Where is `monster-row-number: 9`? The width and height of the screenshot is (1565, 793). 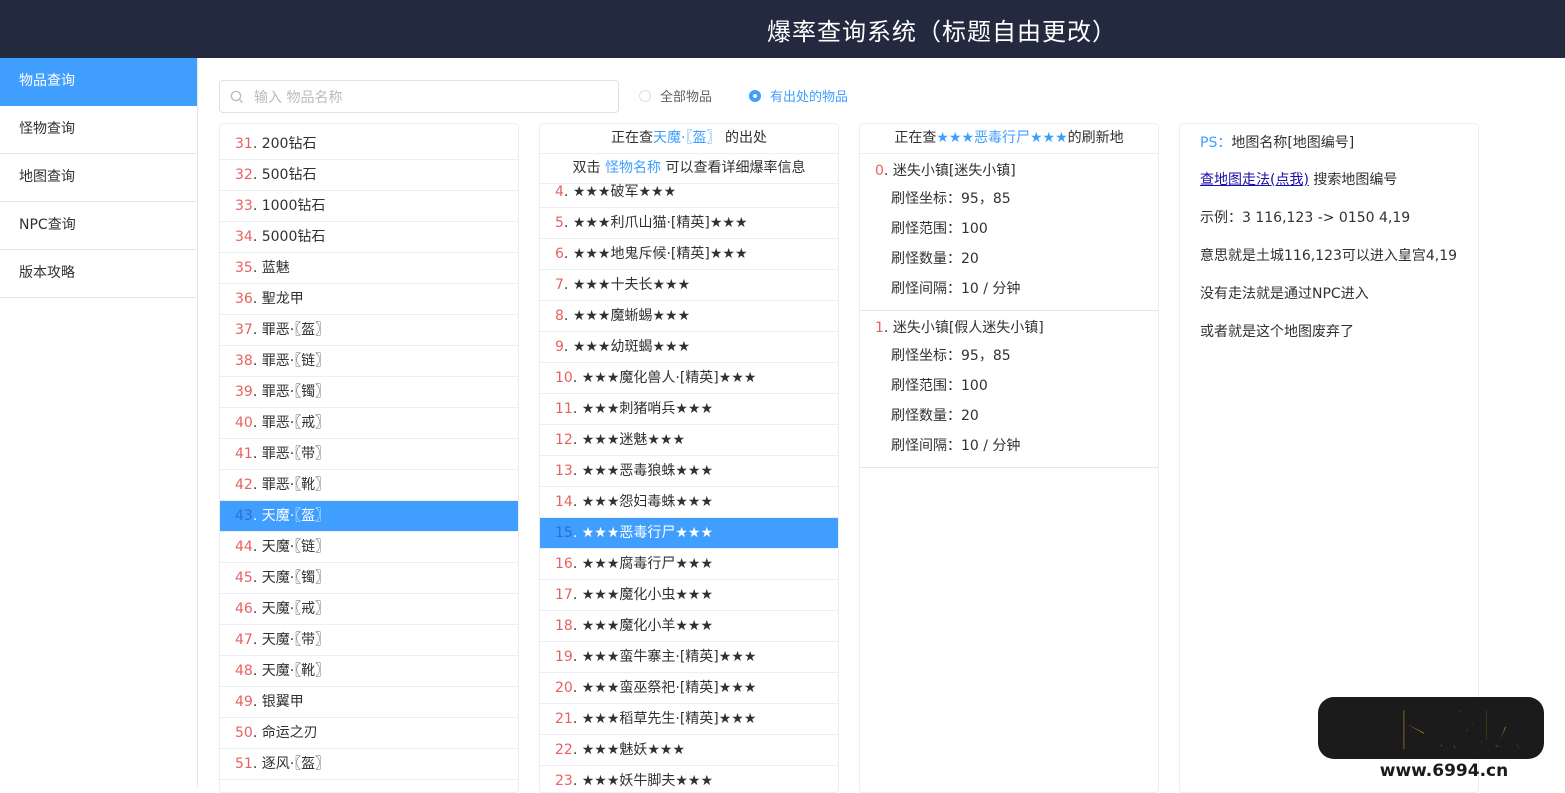
monster-row-number: 9 is located at coordinates (559, 347).